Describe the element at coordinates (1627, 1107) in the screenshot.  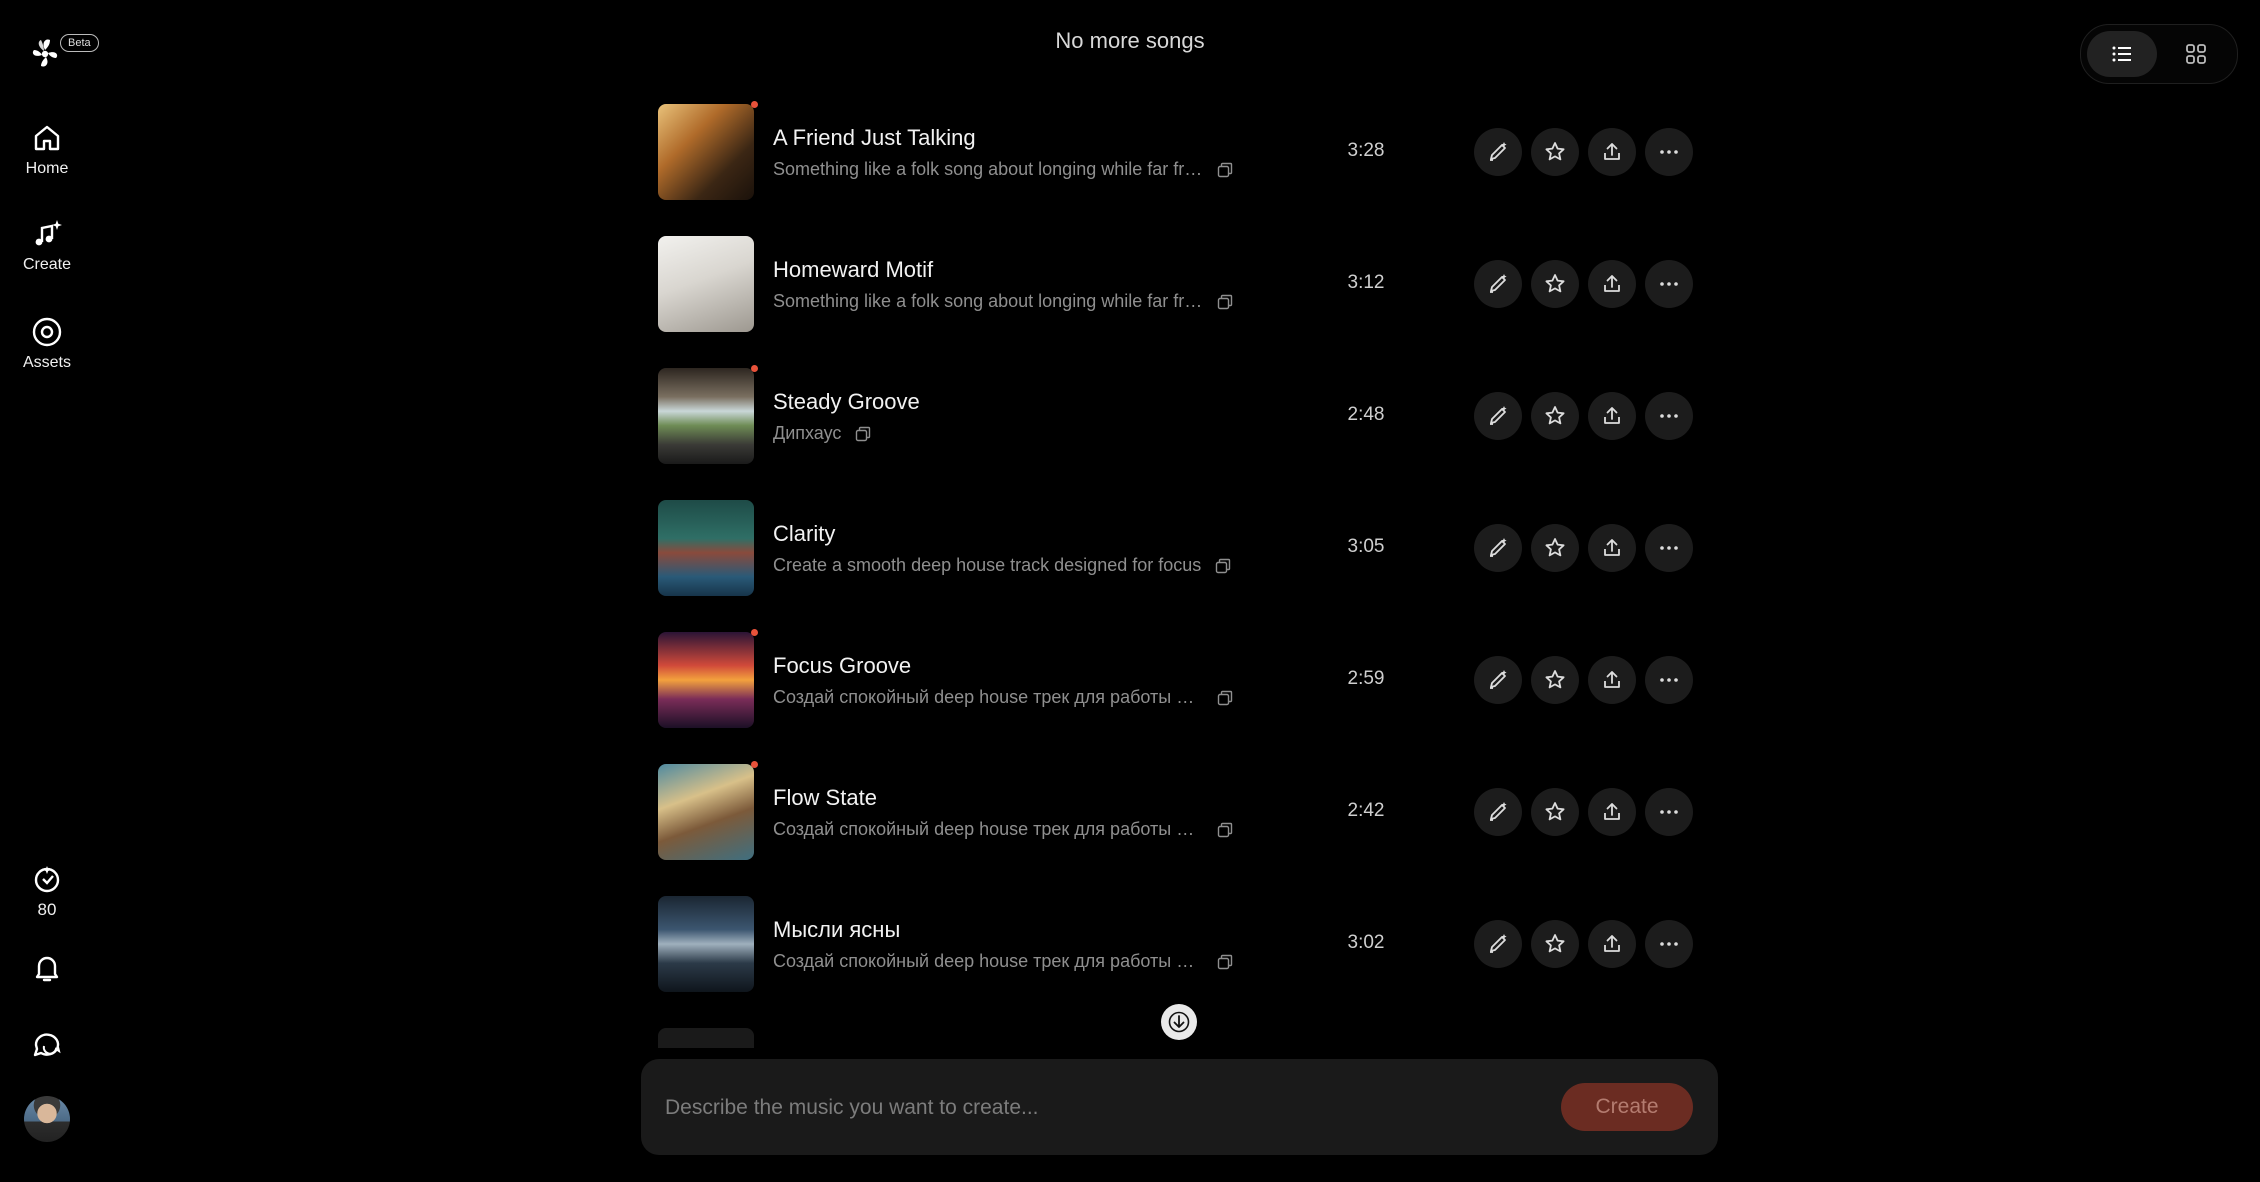
I see `create-button: Create` at that location.